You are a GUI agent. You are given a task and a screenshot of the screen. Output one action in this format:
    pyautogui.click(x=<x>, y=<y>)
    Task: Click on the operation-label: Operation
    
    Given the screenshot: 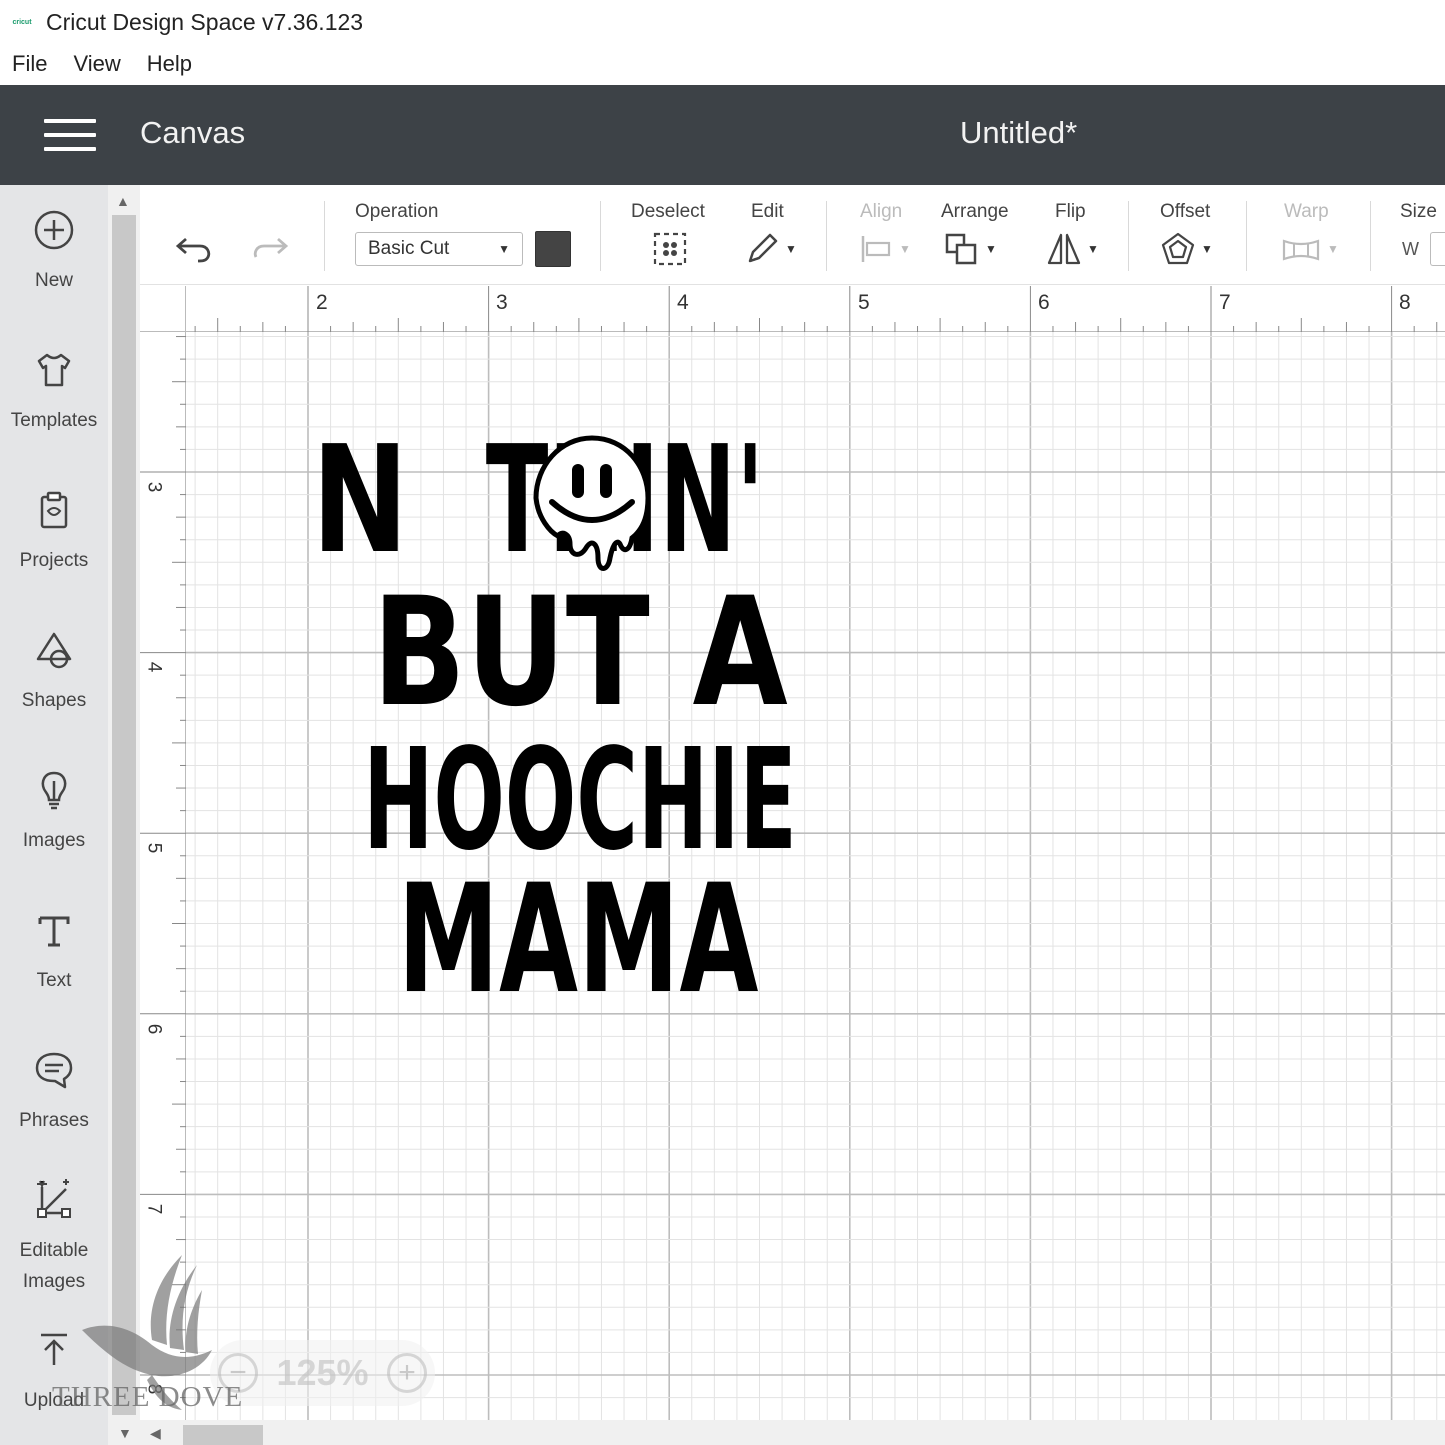 What is the action you would take?
    pyautogui.click(x=397, y=211)
    